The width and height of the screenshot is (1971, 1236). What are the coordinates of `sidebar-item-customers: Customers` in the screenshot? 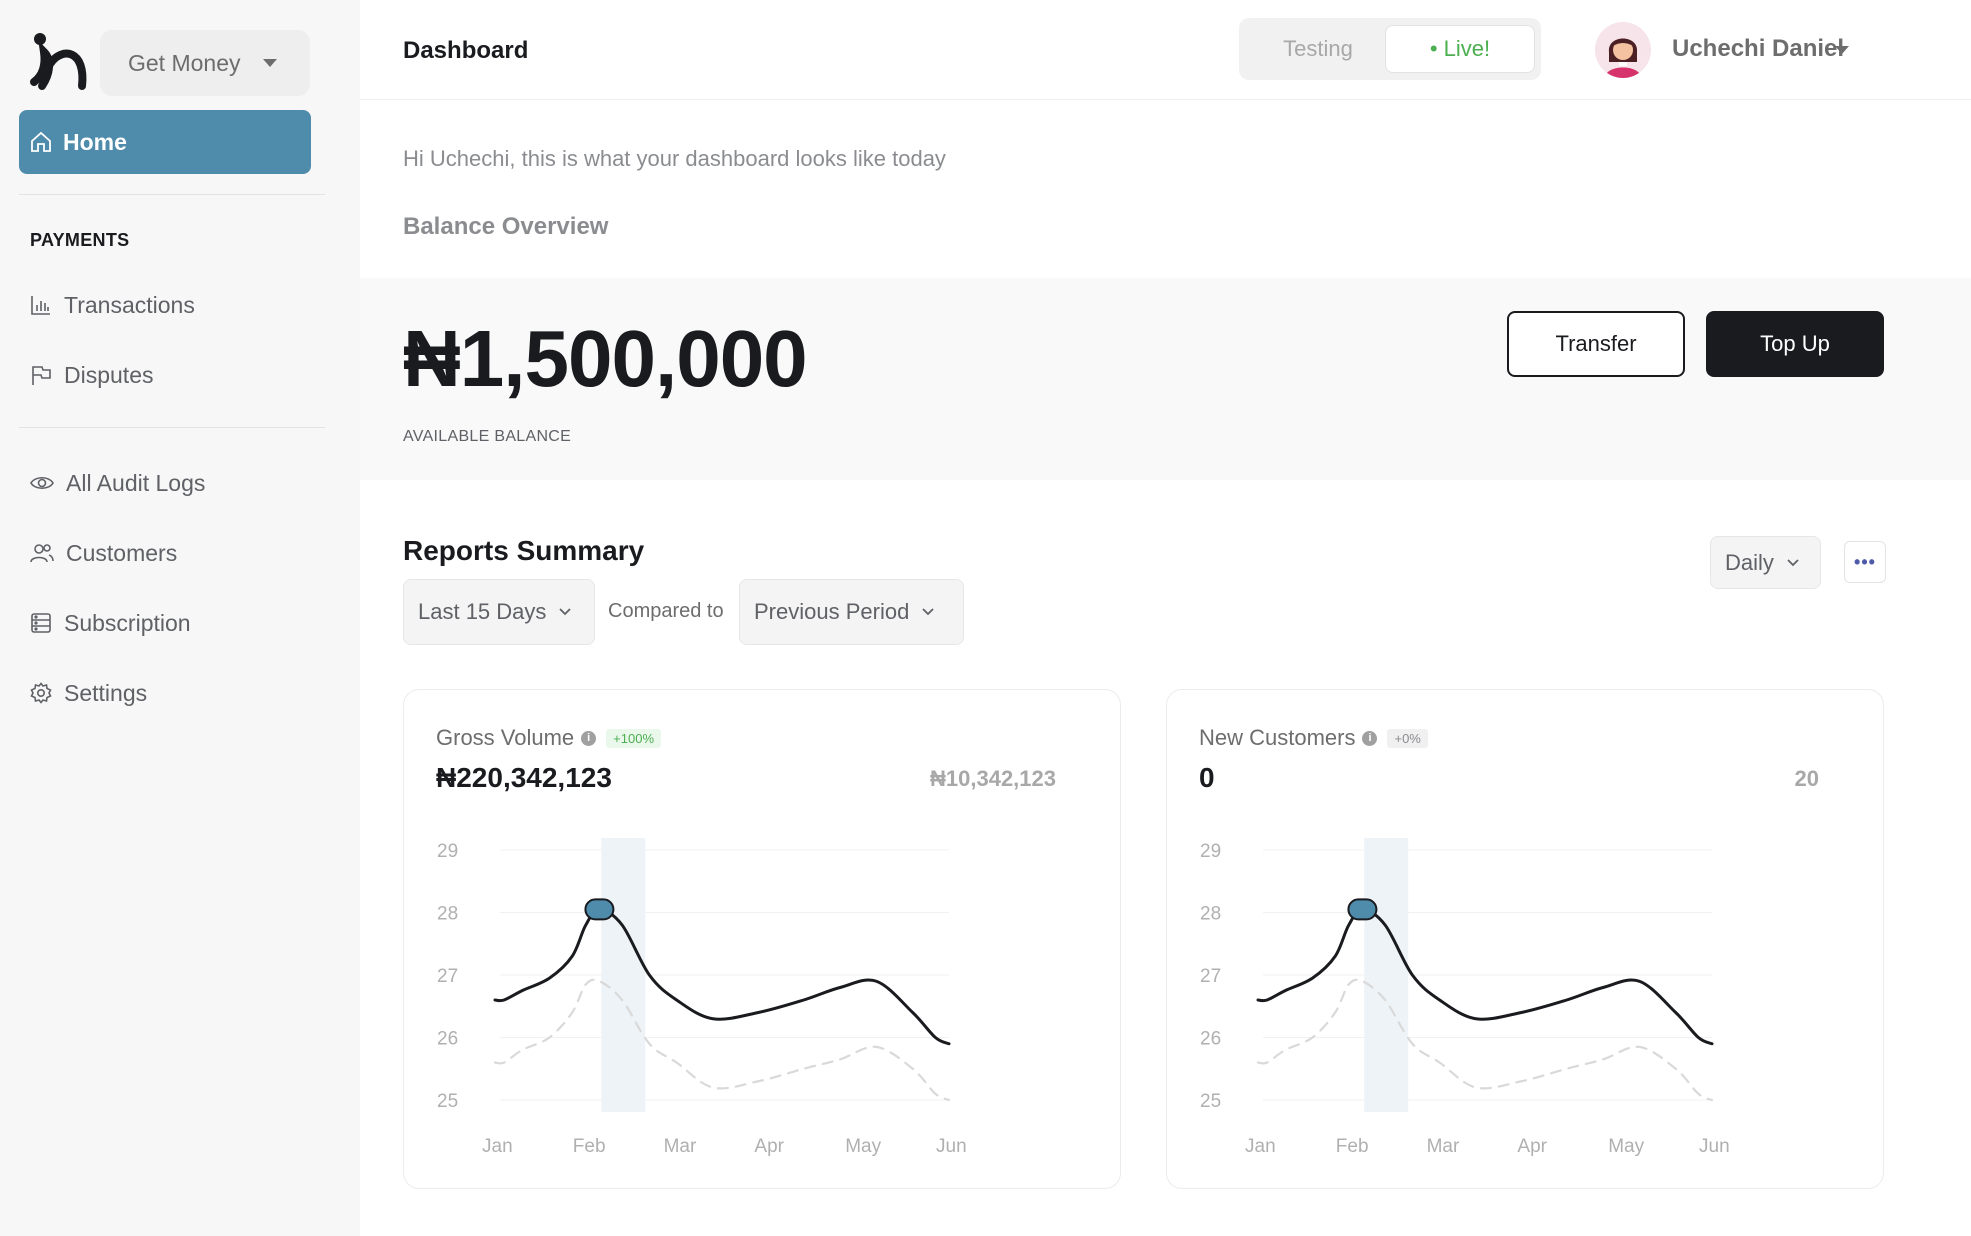 It's located at (103, 553).